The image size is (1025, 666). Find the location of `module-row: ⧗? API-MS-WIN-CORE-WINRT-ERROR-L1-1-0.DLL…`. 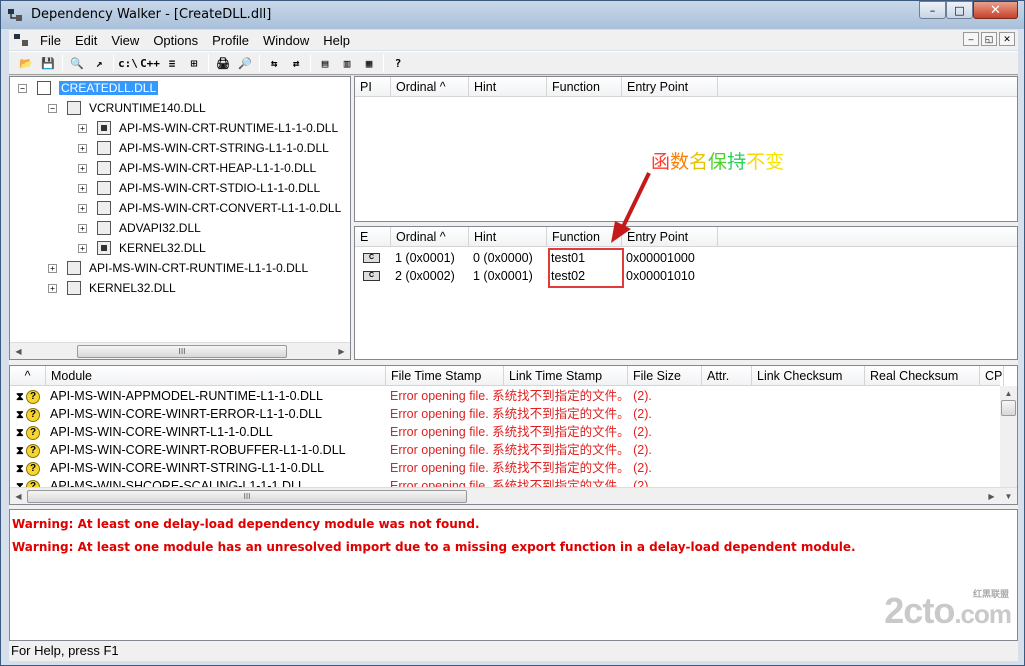

module-row: ⧗? API-MS-WIN-CORE-WINRT-ERROR-L1-1-0.DLL… is located at coordinates (505, 414).